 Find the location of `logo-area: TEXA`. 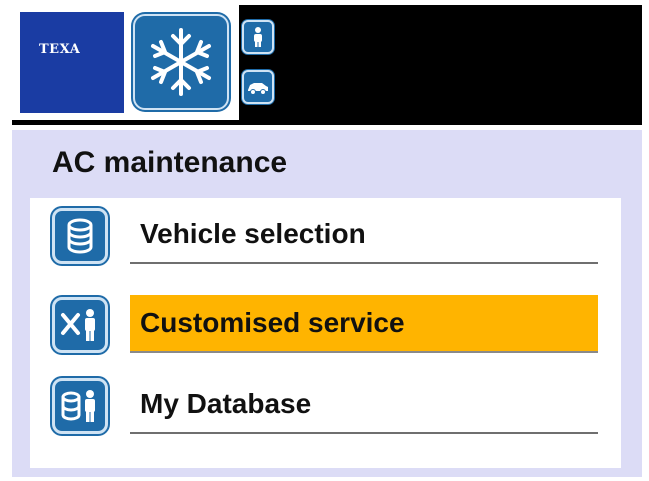

logo-area: TEXA is located at coordinates (125, 62).